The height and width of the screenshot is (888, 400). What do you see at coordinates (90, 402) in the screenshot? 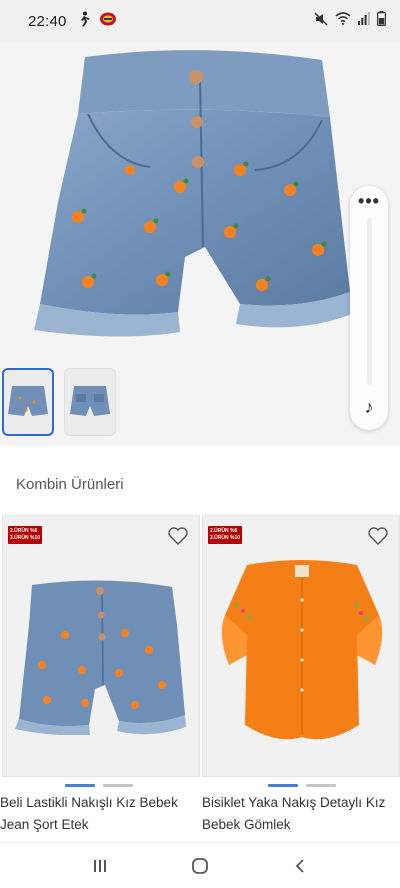
I see `thumbnail-back` at bounding box center [90, 402].